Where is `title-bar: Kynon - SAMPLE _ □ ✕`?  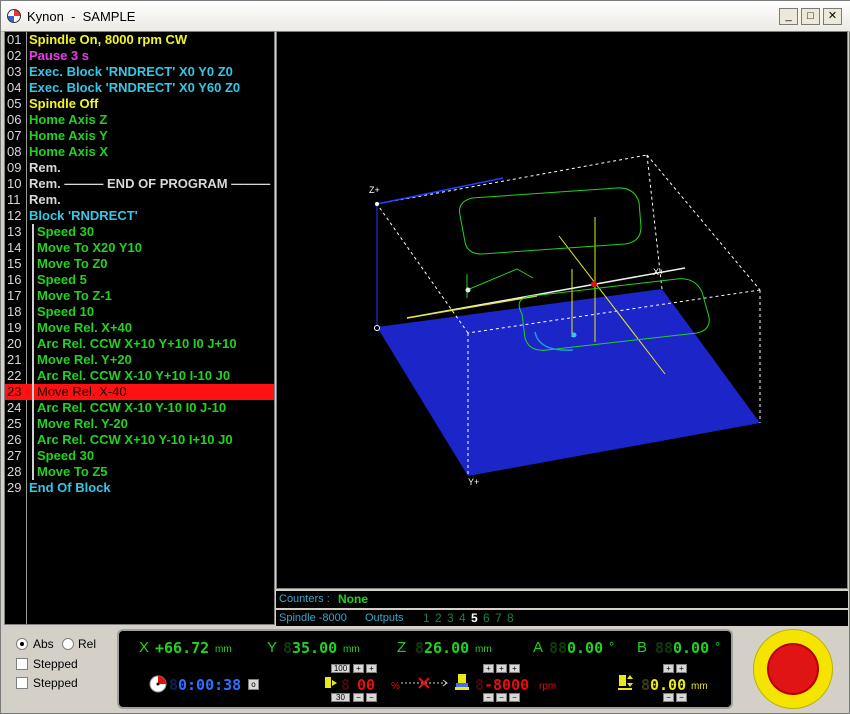
title-bar: Kynon - SAMPLE _ □ ✕ is located at coordinates (425, 16).